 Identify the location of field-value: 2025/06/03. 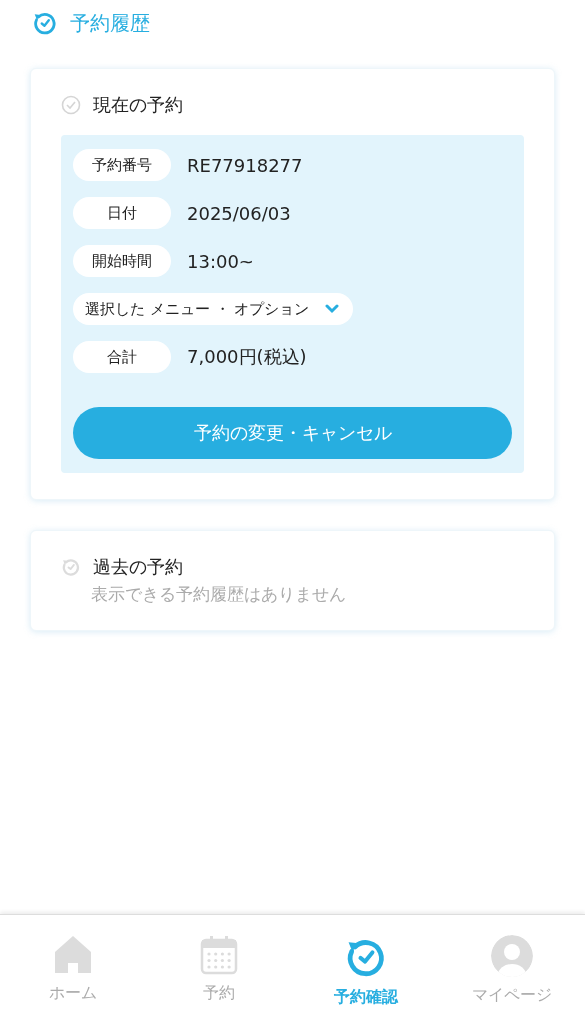
(239, 213).